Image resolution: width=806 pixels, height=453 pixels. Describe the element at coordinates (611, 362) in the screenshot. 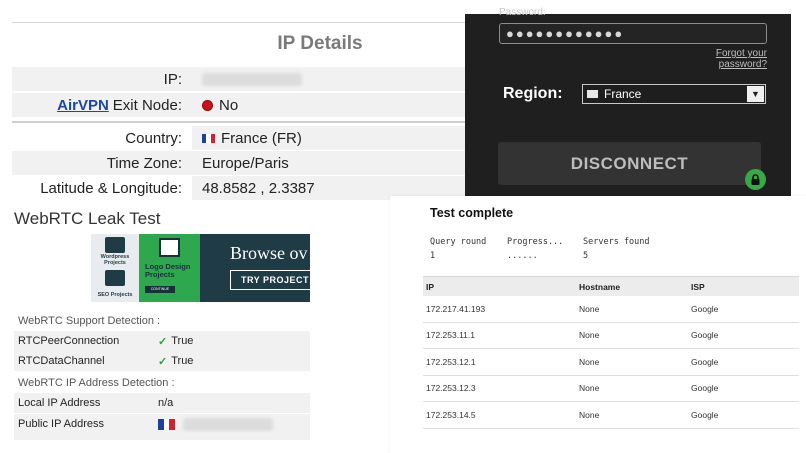

I see `table-row: 172.253.12.1 None Google` at that location.